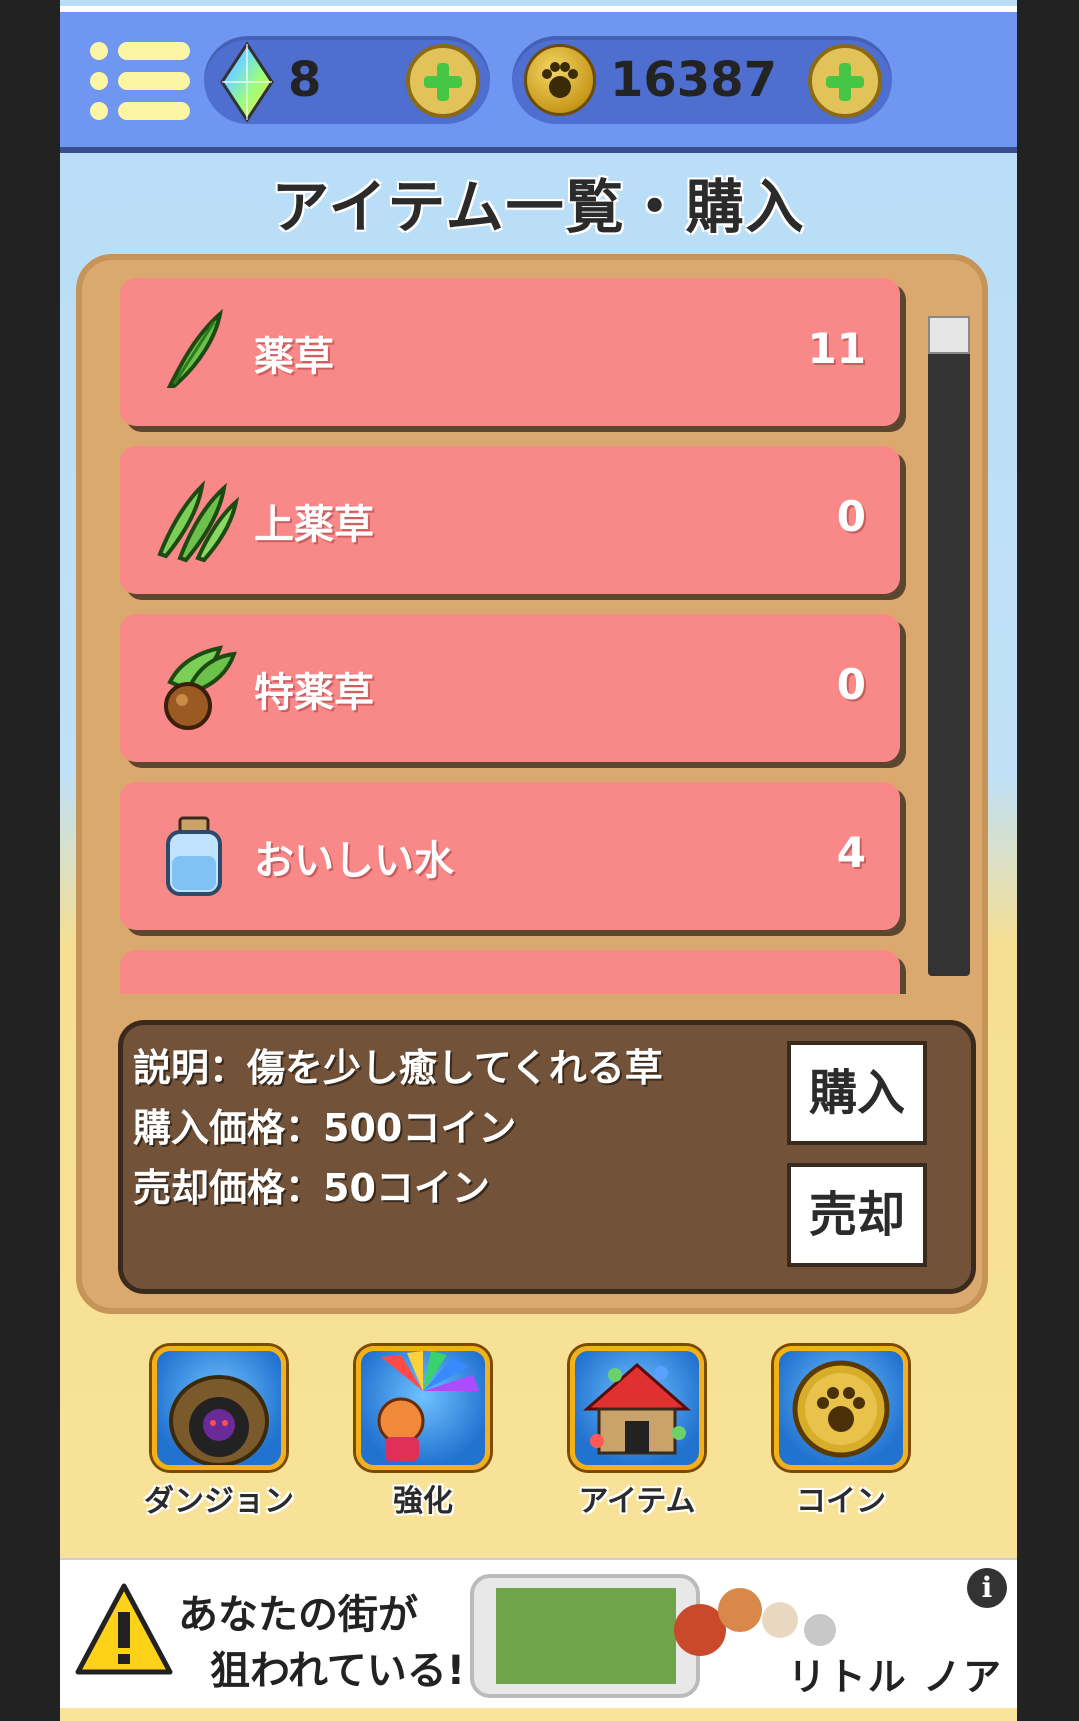  What do you see at coordinates (857, 1093) in the screenshot?
I see `buy-button: 購入` at bounding box center [857, 1093].